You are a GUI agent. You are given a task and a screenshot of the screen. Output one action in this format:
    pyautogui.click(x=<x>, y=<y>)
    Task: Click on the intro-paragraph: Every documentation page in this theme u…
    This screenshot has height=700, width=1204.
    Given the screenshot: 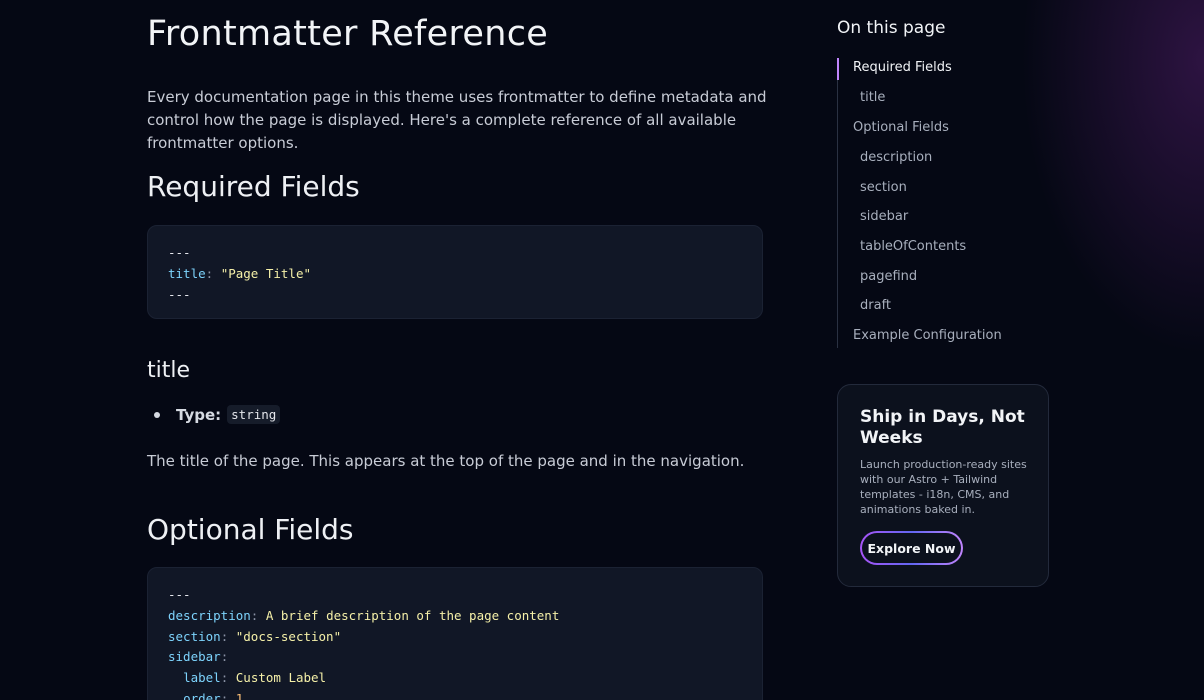 What is the action you would take?
    pyautogui.click(x=457, y=120)
    